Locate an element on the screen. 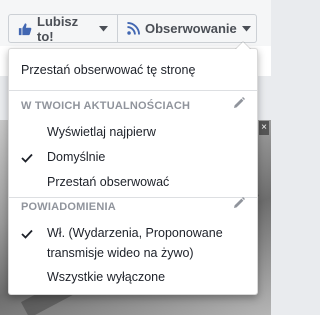 Image resolution: width=320 pixels, height=315 pixels. thumbs-up-icon is located at coordinates (25, 29).